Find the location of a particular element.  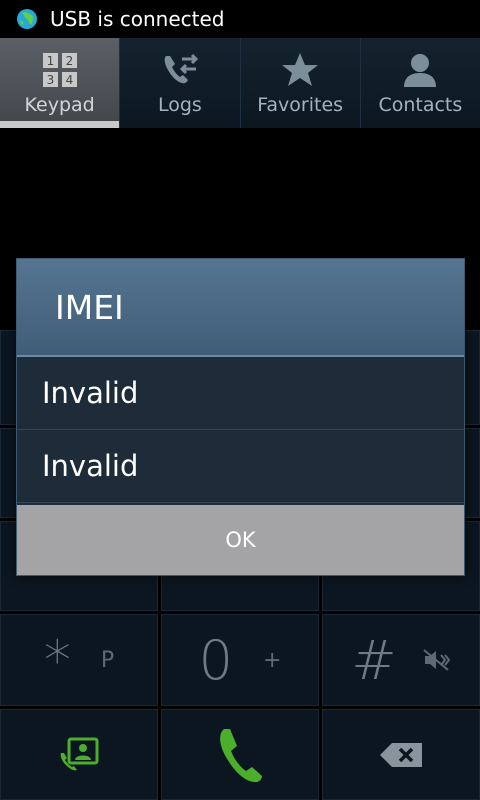

key-0-main: 0 is located at coordinates (215, 660).